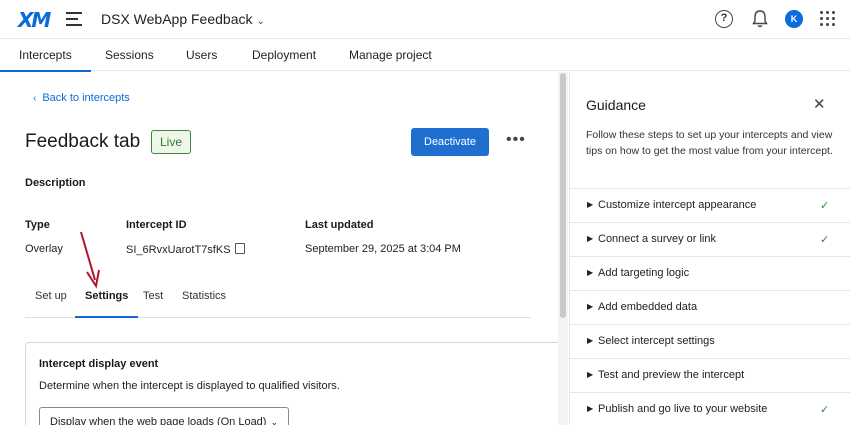 The width and height of the screenshot is (850, 425). What do you see at coordinates (201, 55) in the screenshot?
I see `tab-users: Users` at bounding box center [201, 55].